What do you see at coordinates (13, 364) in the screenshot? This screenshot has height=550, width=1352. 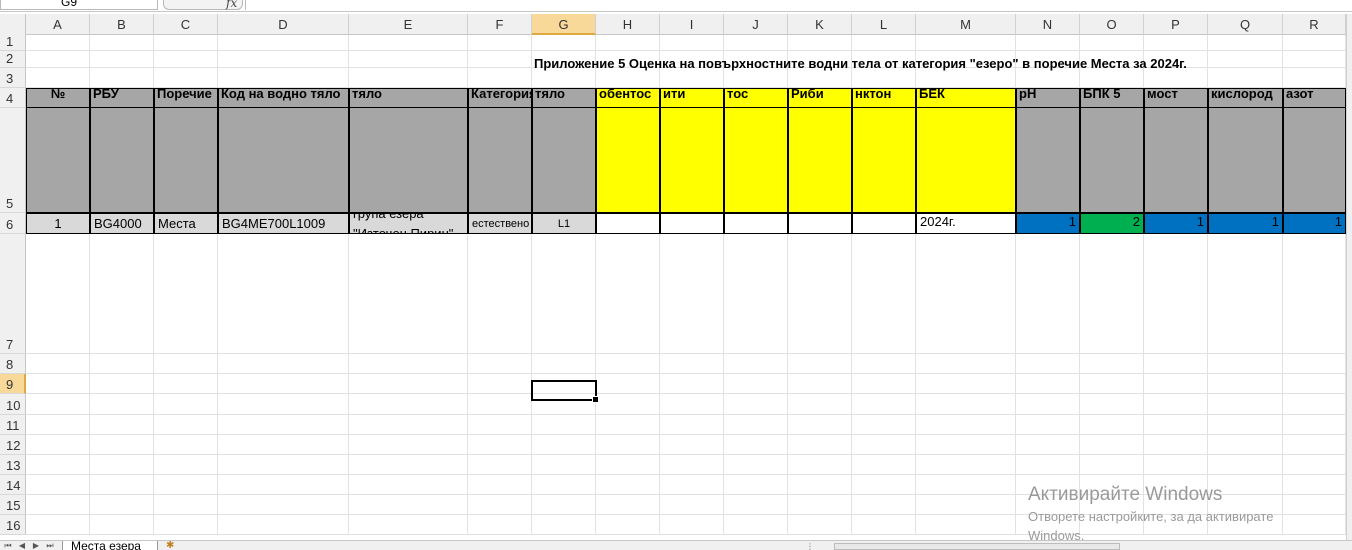 I see `row-header-8: 8` at bounding box center [13, 364].